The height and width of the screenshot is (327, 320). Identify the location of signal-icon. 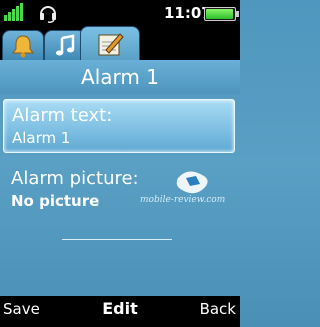
(13, 12).